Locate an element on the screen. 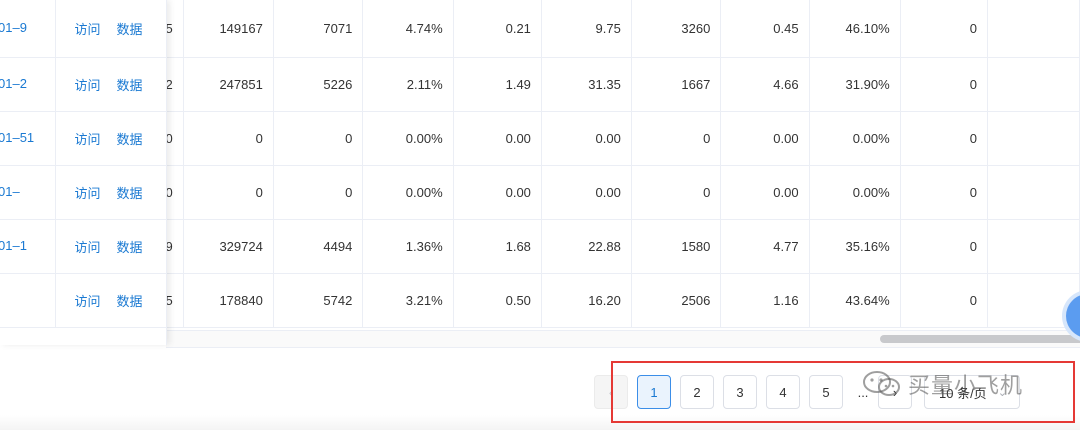 The height and width of the screenshot is (430, 1080). campaign-name-link: 01–51 is located at coordinates (17, 137).